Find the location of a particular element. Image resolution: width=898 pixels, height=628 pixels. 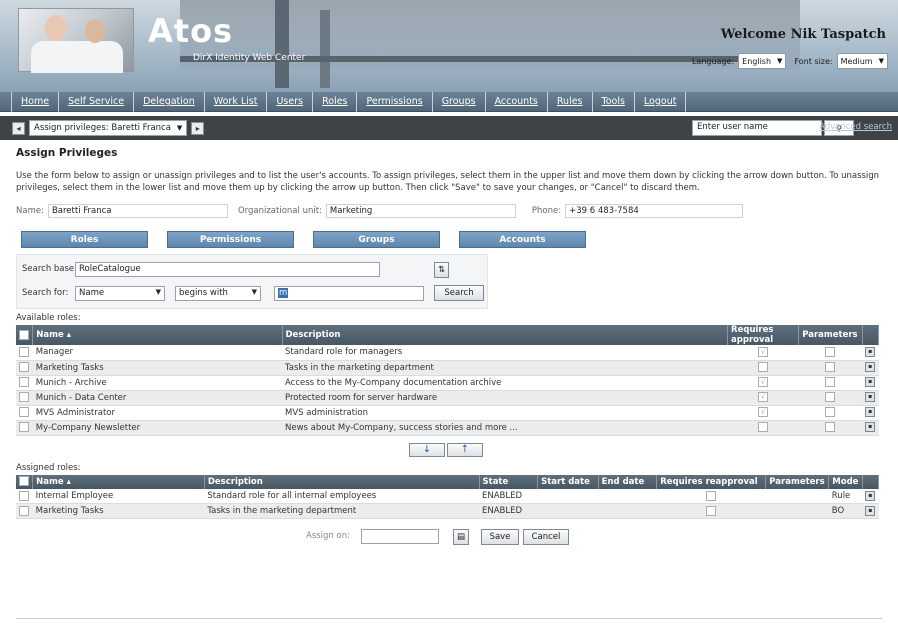

cancel-button: Cancel is located at coordinates (546, 537).